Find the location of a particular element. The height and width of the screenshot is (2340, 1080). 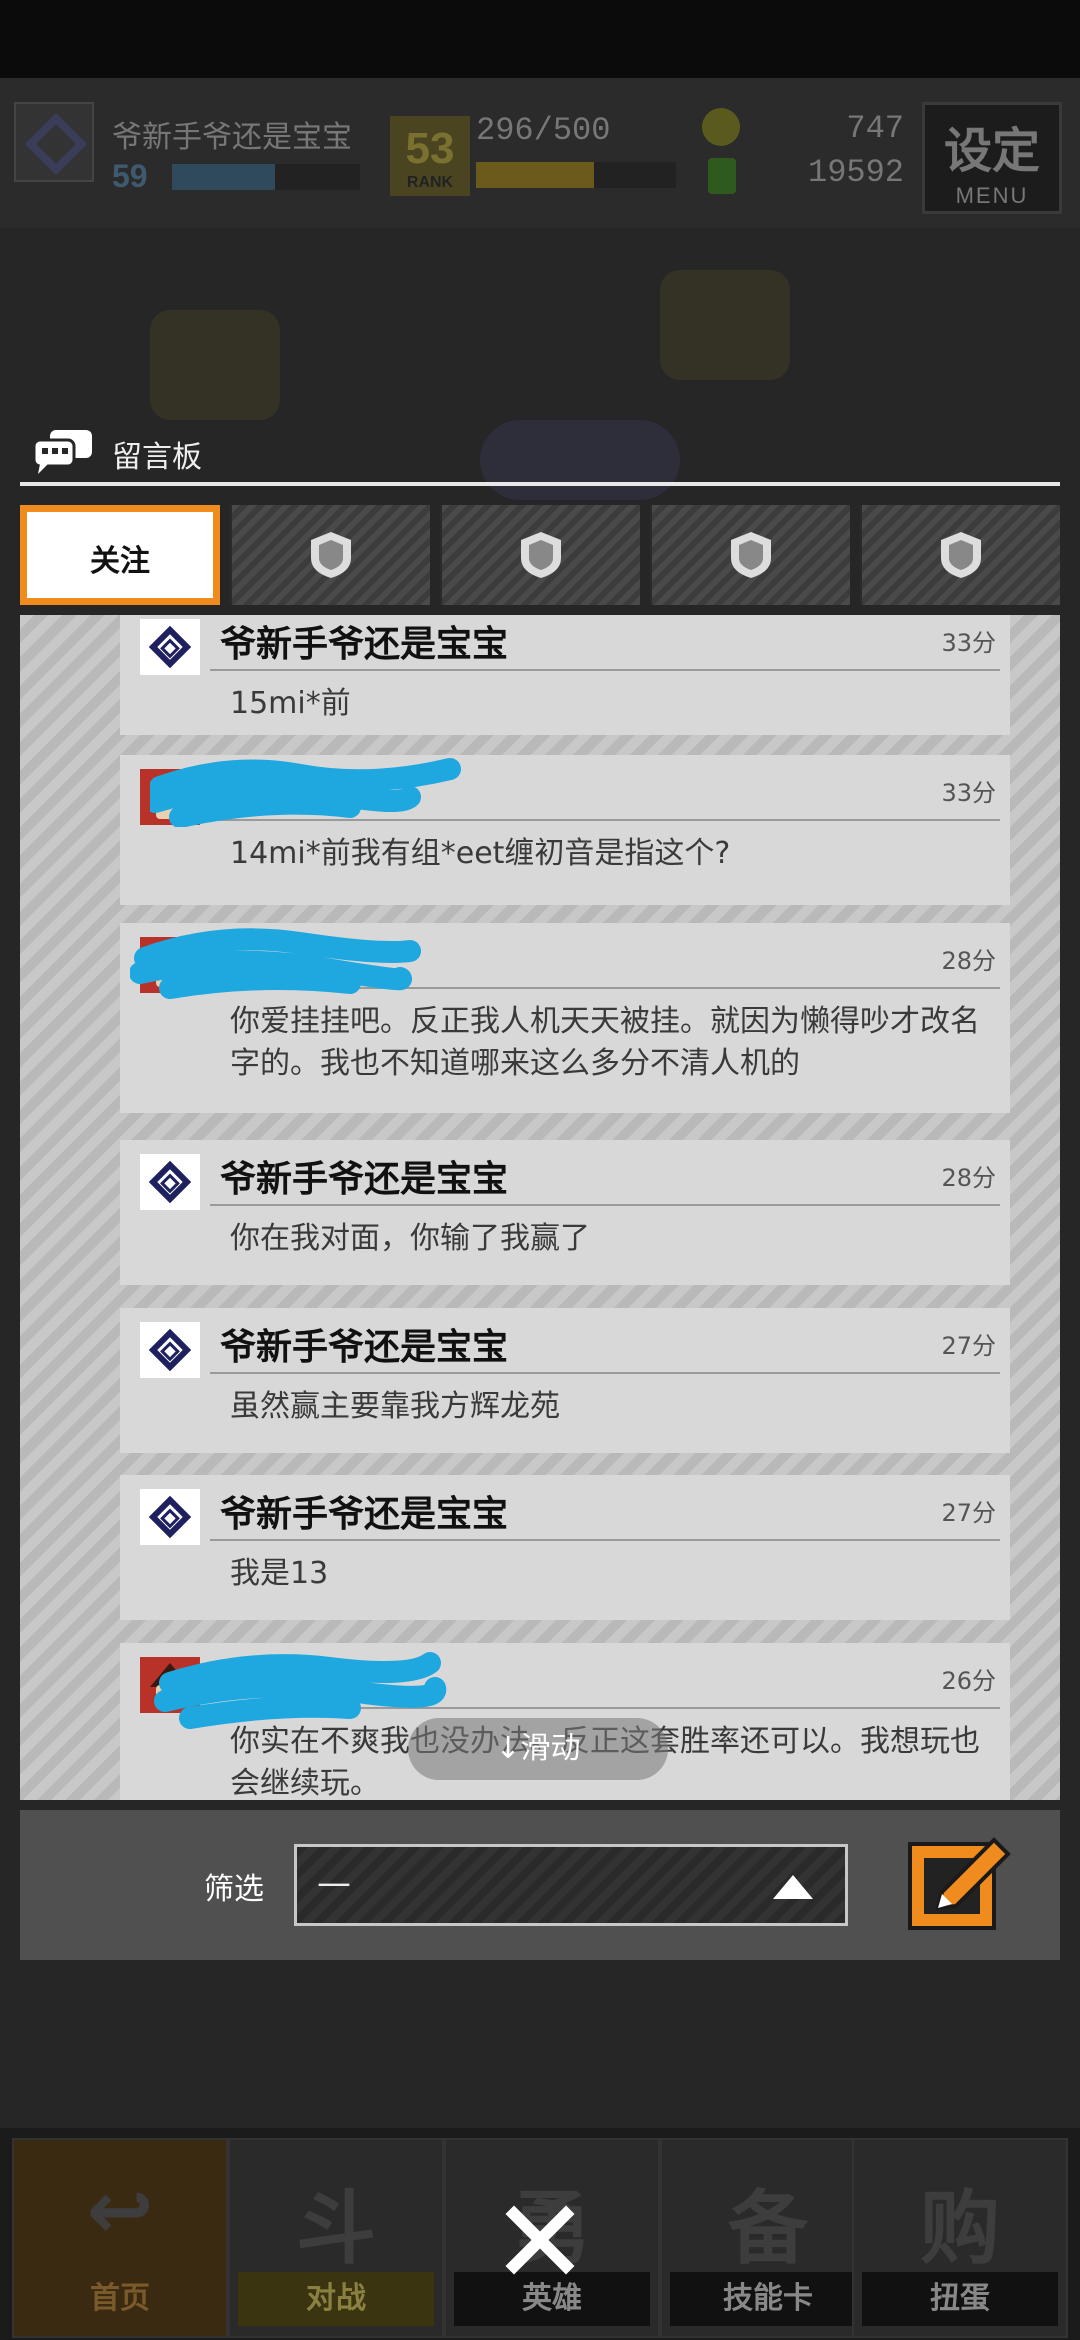

filter-selected-value: — is located at coordinates (334, 1883).